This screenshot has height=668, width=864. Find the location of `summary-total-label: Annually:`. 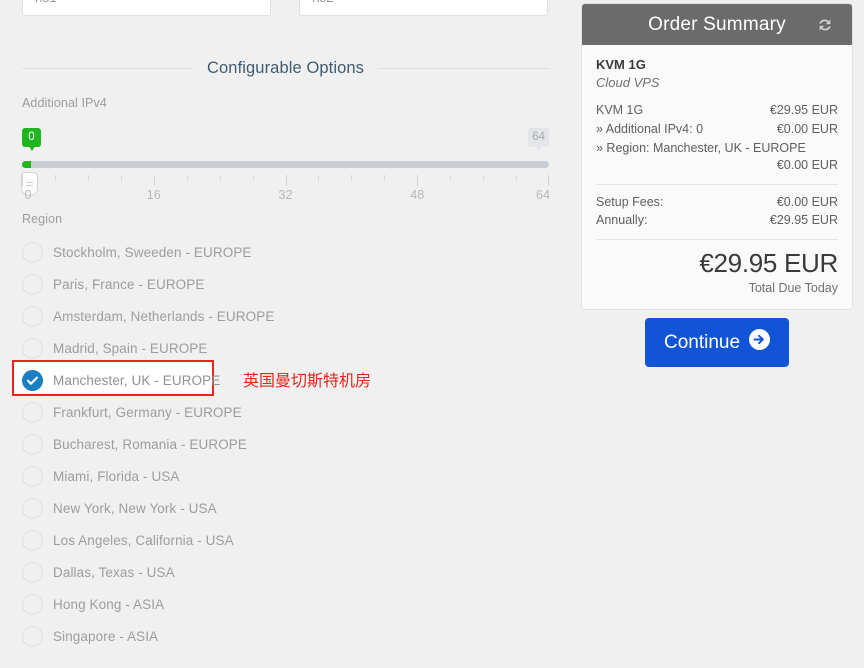

summary-total-label: Annually: is located at coordinates (622, 220).